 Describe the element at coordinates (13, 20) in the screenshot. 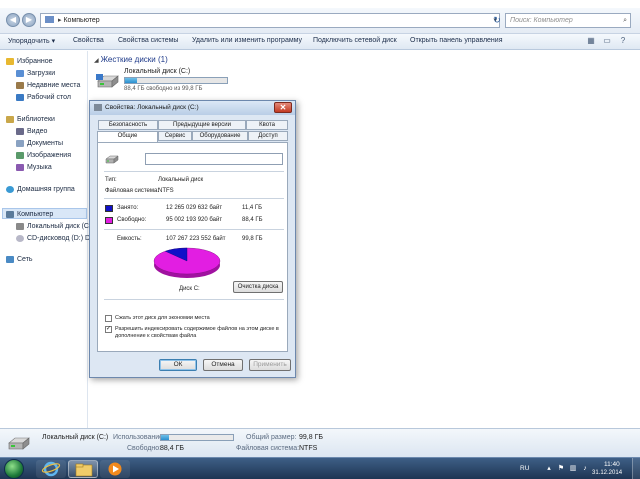

I see `back-button: ◀` at that location.